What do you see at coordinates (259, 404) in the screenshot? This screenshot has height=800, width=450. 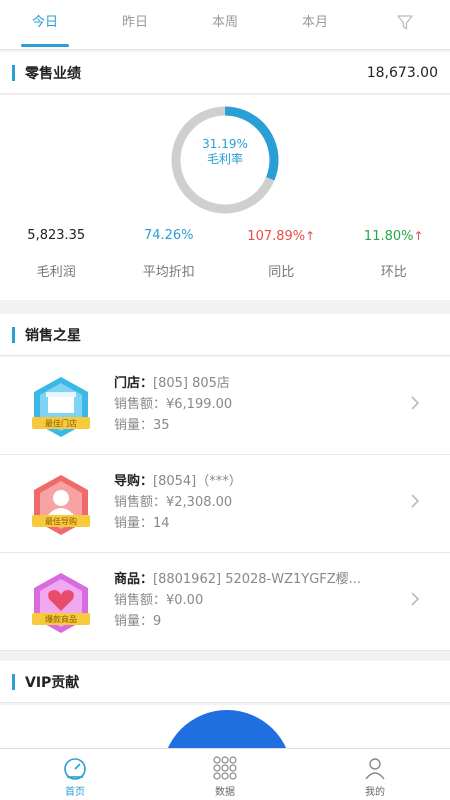 I see `star-text: 门店：[805] 805店 销售额：¥6,199.00 销量：35` at bounding box center [259, 404].